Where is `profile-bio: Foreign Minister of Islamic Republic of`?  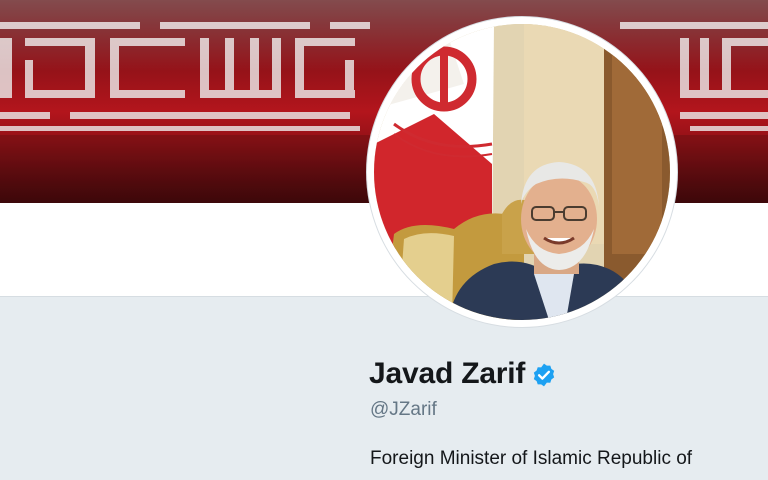 profile-bio: Foreign Minister of Islamic Republic of is located at coordinates (531, 458).